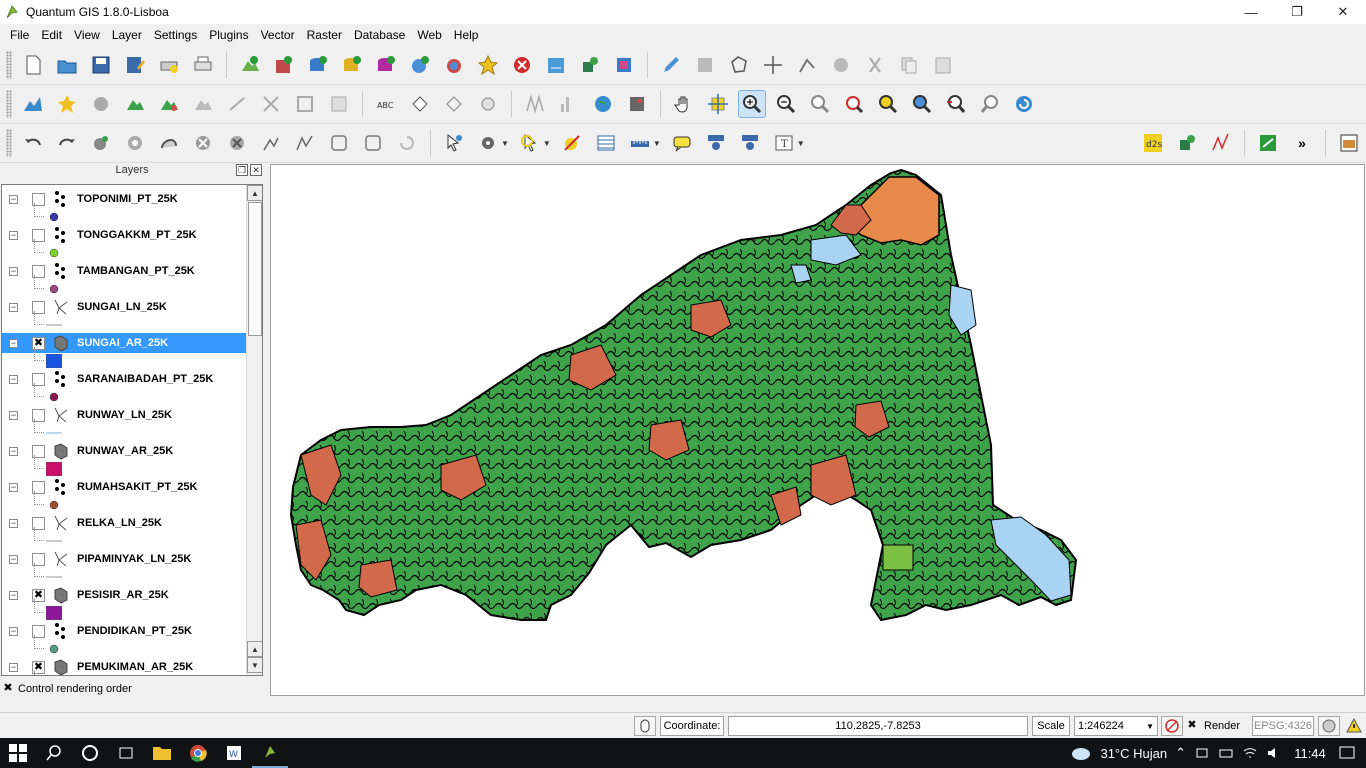  What do you see at coordinates (466, 35) in the screenshot?
I see `menu-help: Help` at bounding box center [466, 35].